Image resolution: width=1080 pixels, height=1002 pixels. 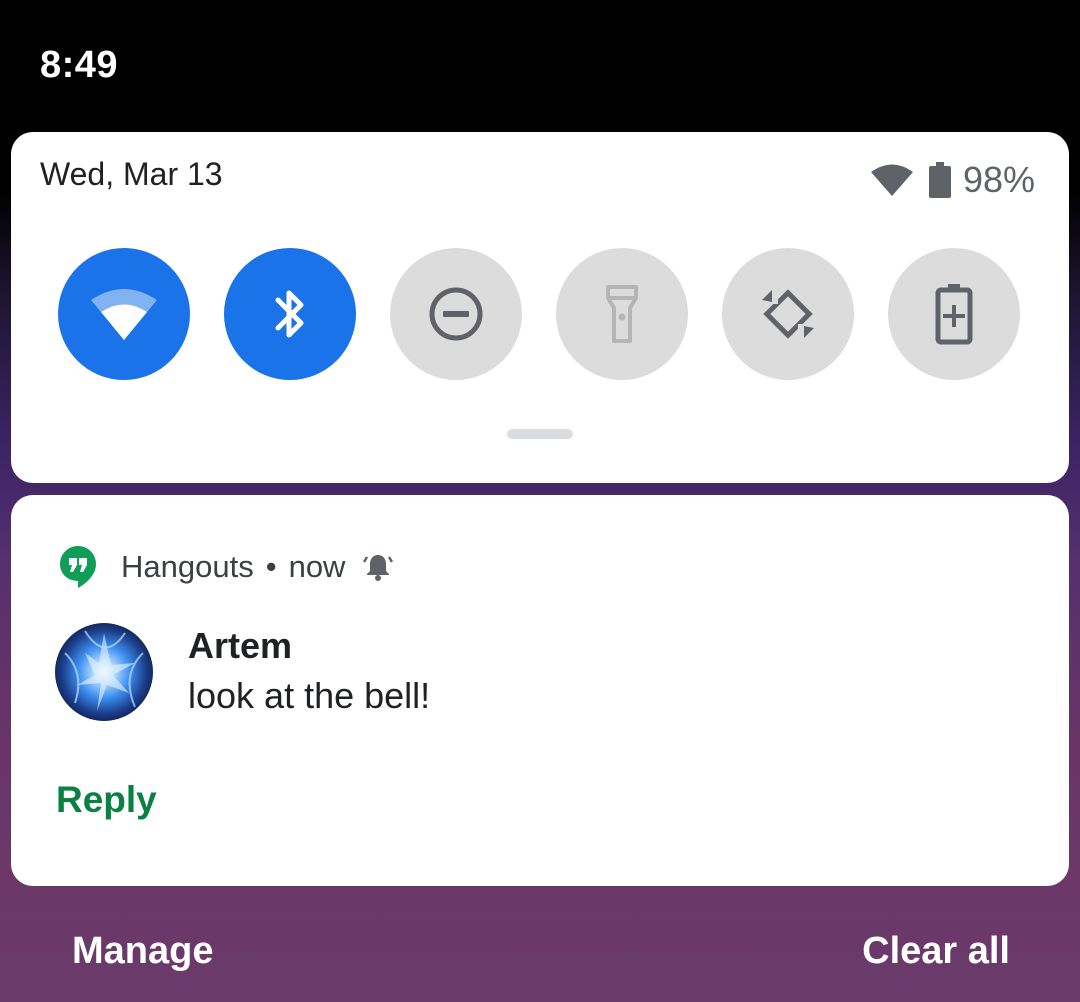 I want to click on do-not-disturb-tile, so click(x=456, y=314).